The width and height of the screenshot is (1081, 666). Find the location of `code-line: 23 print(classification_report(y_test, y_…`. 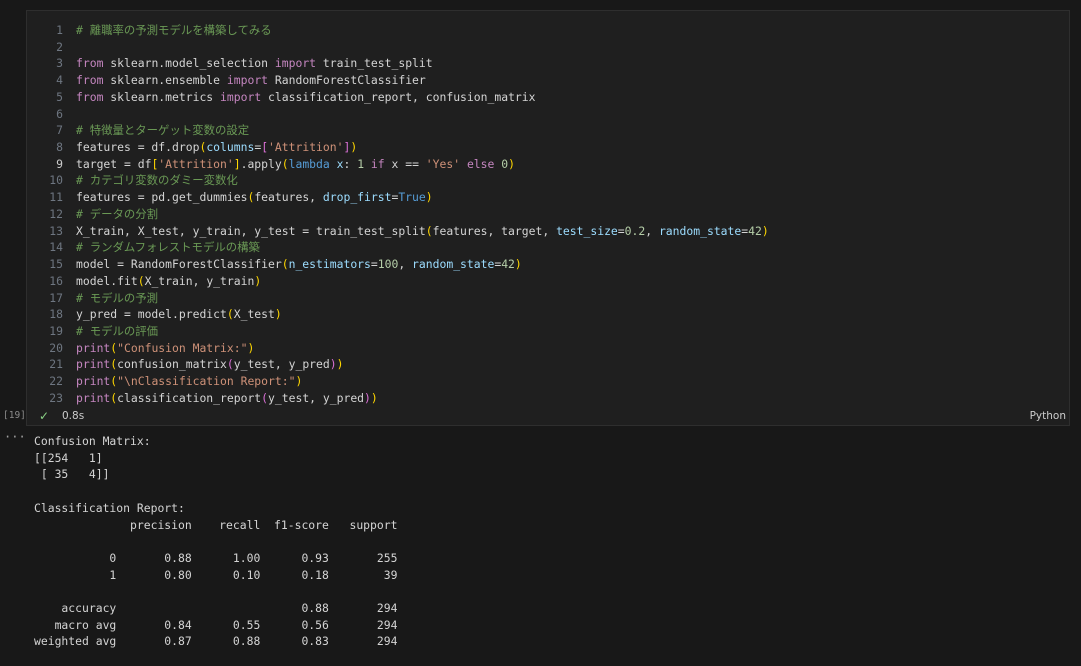

code-line: 23 print(classification_report(y_test, y_… is located at coordinates (548, 398).